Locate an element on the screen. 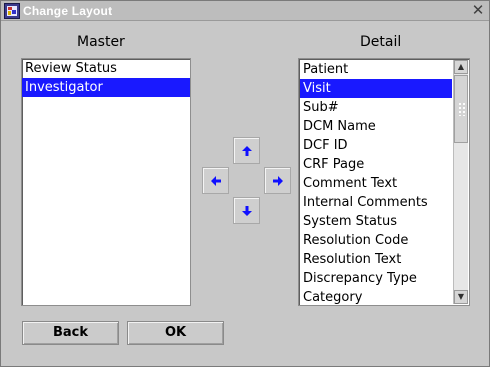 This screenshot has height=367, width=490. list-item: Review Status is located at coordinates (106, 68).